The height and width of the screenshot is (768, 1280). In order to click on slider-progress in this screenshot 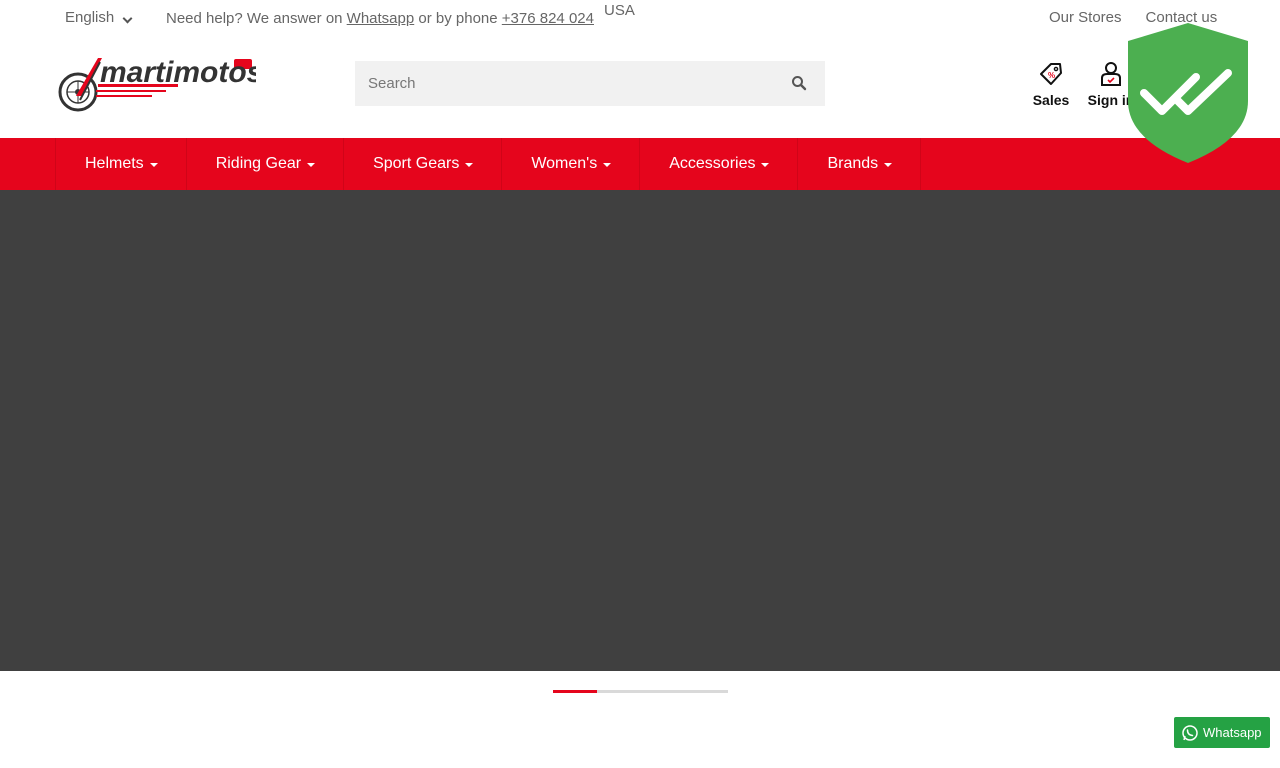, I will do `click(640, 691)`.